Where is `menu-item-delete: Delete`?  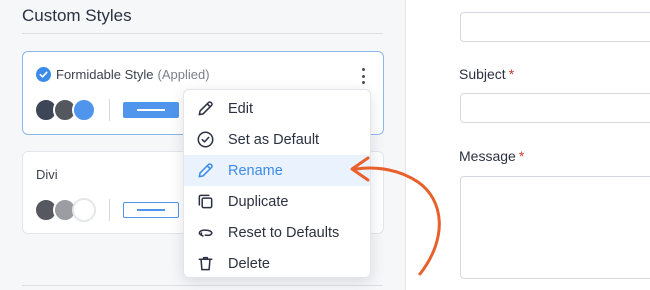 menu-item-delete: Delete is located at coordinates (277, 263).